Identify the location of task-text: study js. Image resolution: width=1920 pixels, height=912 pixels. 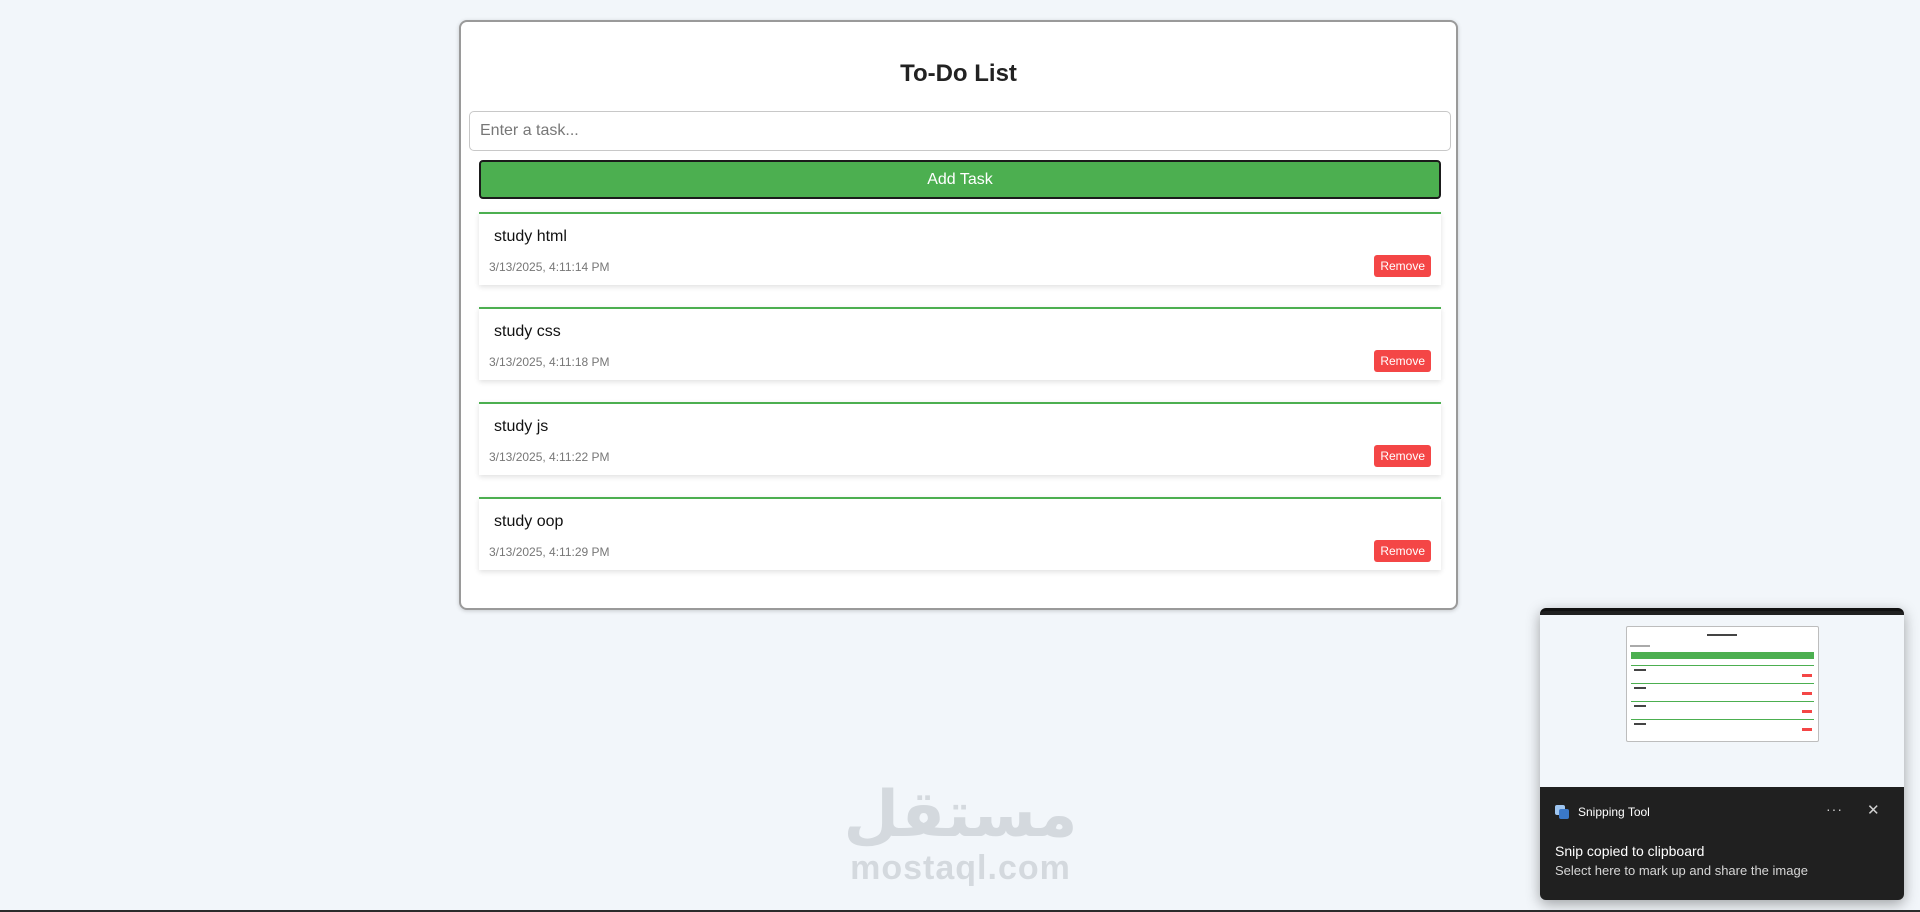
(521, 426).